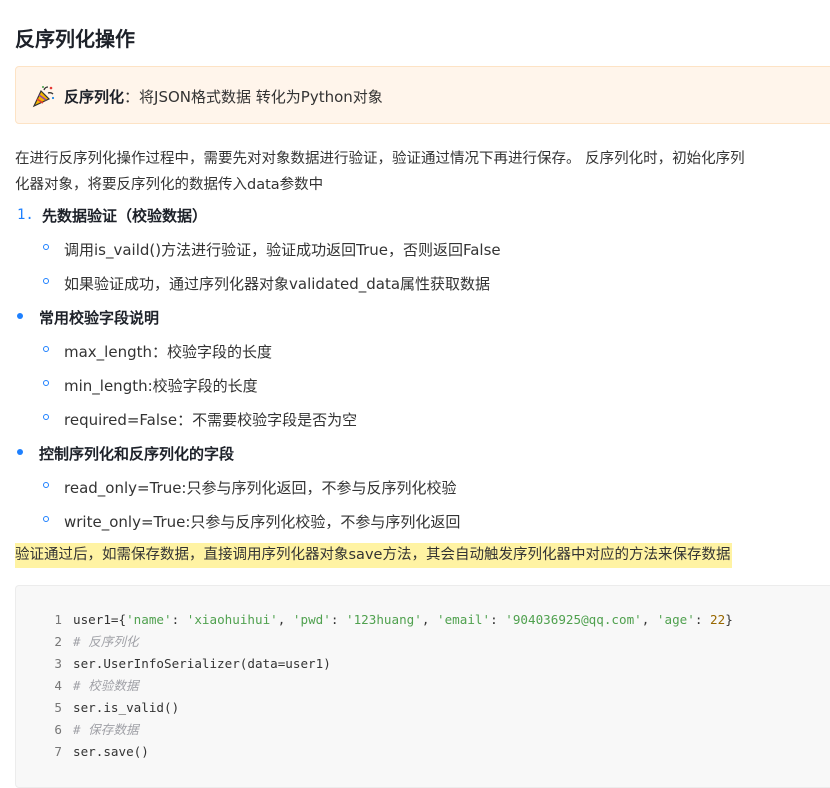 The width and height of the screenshot is (830, 788). I want to click on code-token: ser.is_valid(), so click(126, 707).